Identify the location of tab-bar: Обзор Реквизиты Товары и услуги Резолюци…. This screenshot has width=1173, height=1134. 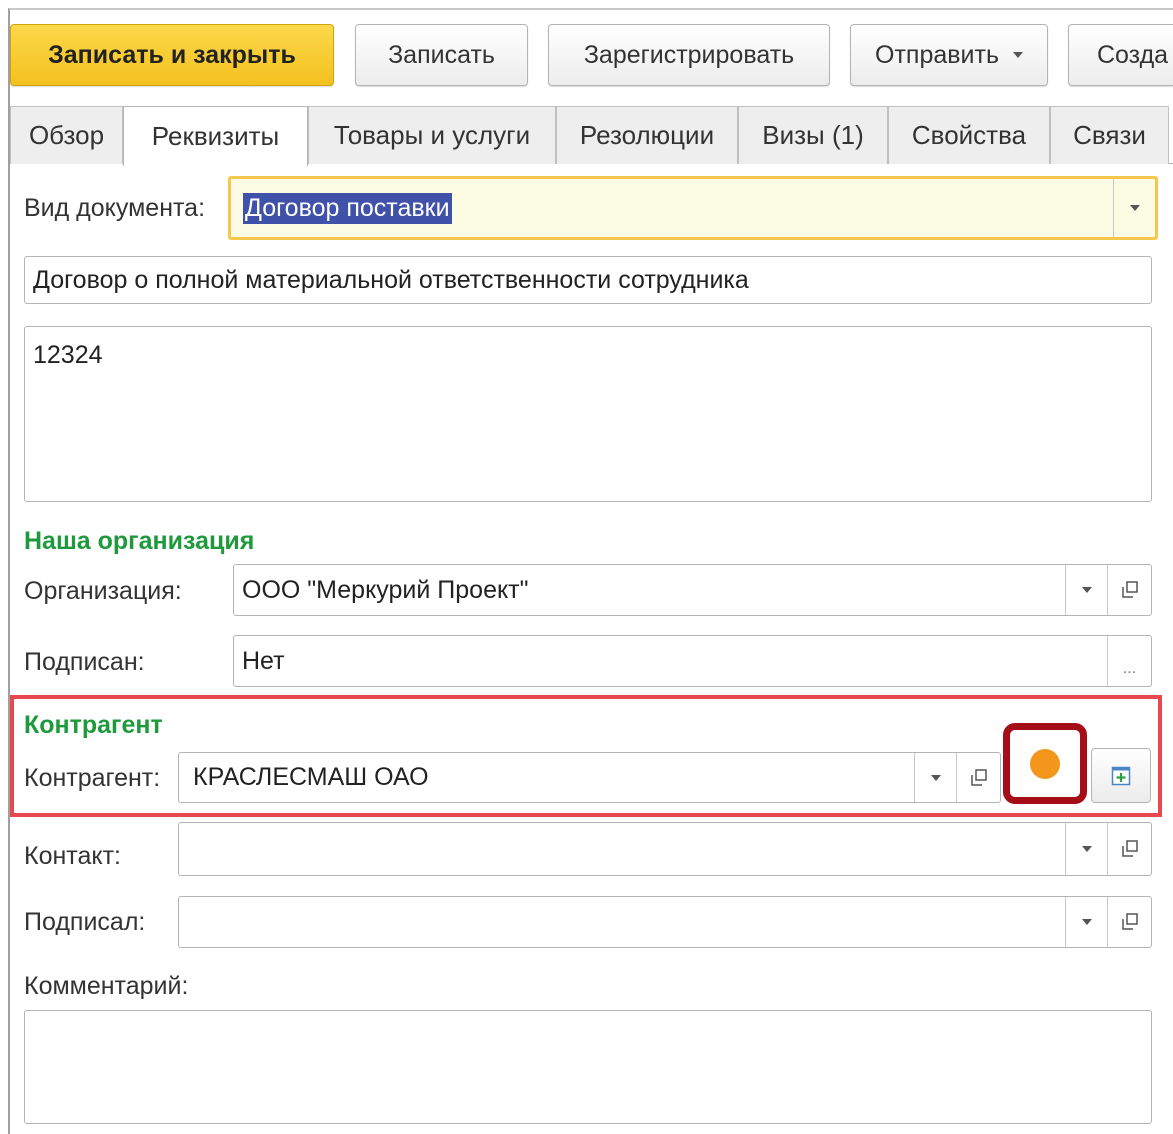
(591, 136).